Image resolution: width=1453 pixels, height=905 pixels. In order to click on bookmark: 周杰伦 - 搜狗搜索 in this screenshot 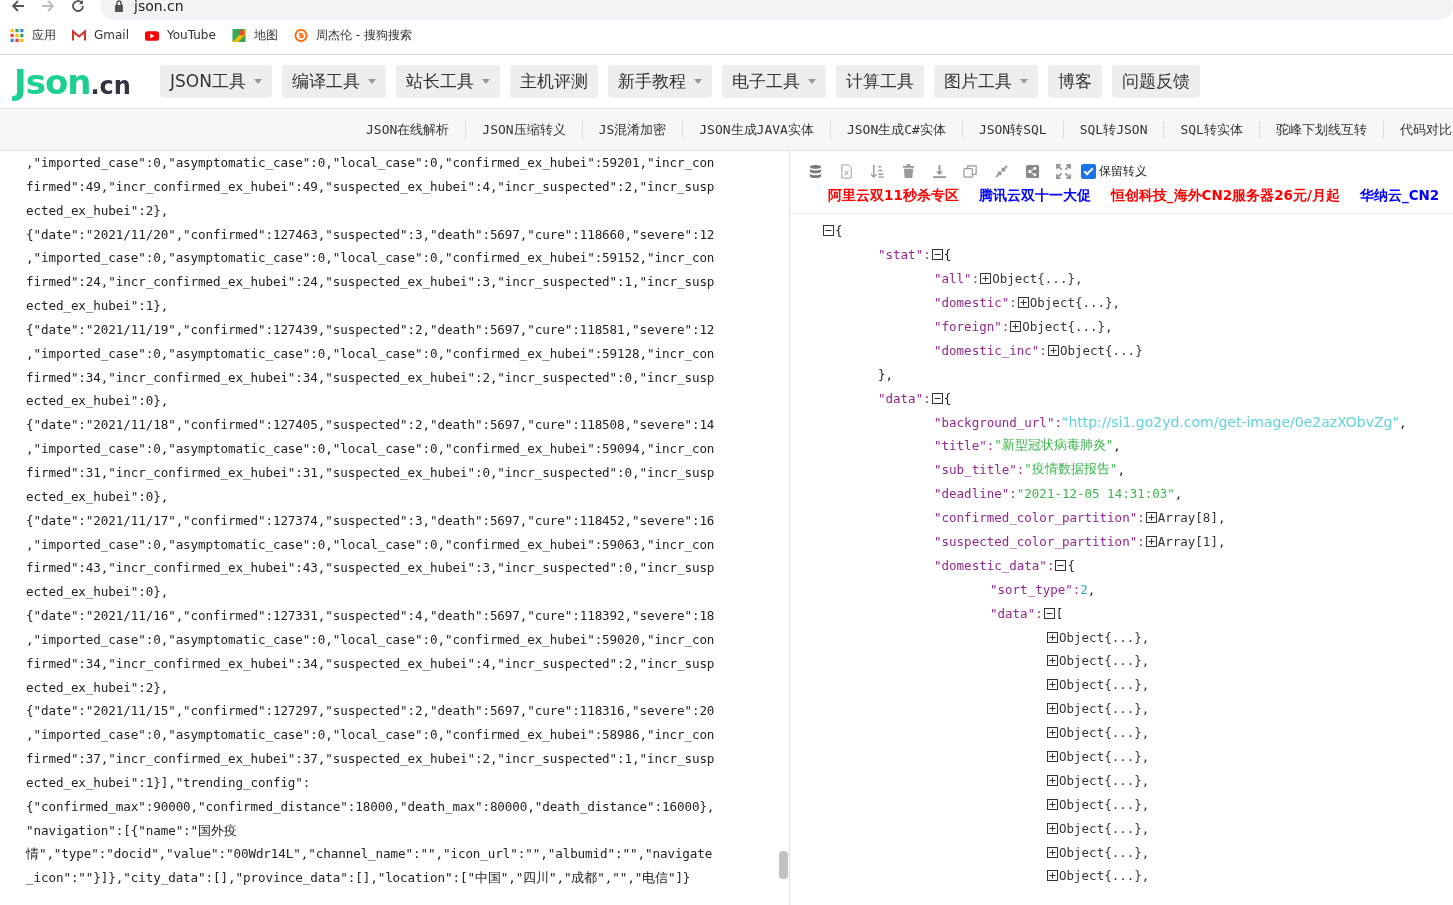, I will do `click(352, 35)`.